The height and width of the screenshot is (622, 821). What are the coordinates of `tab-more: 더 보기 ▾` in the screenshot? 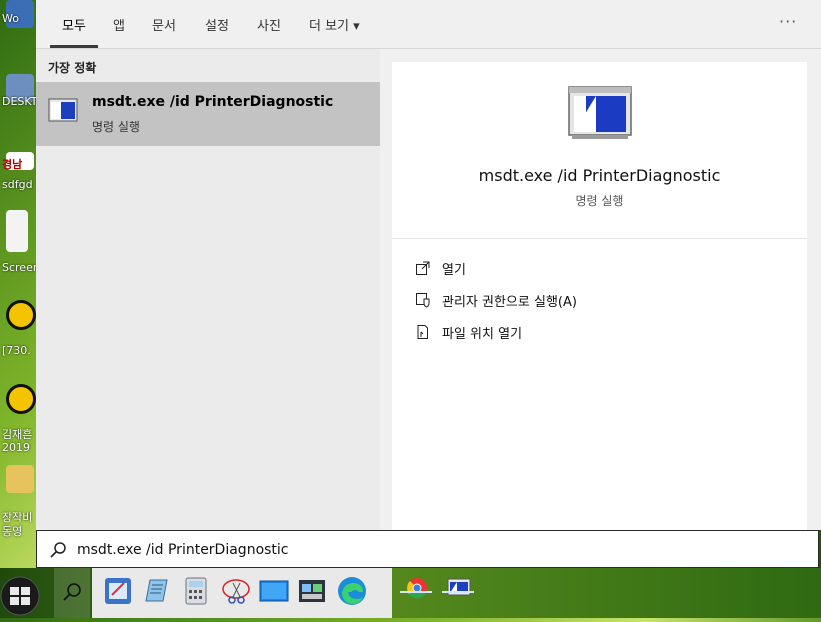 It's located at (334, 24).